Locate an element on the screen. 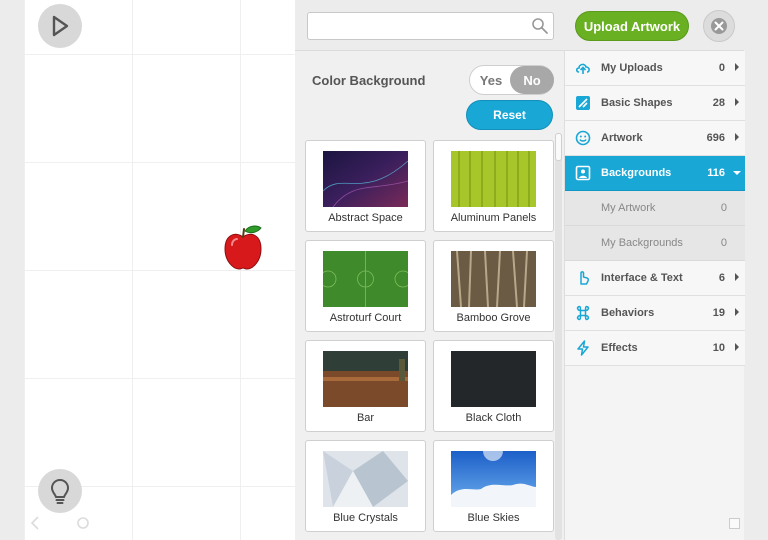 The image size is (768, 540). close-icon is located at coordinates (719, 26).